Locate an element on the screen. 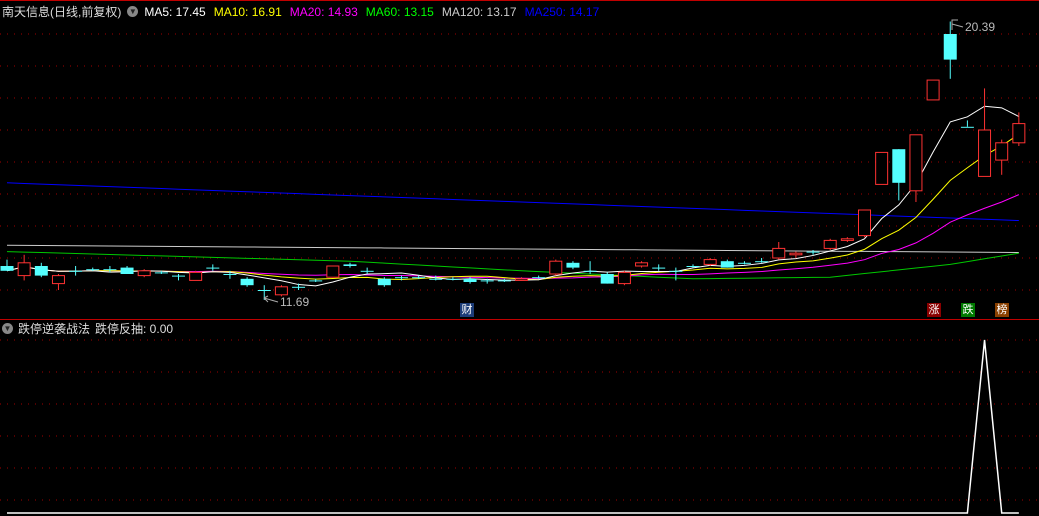  high-annotation: 20.39 is located at coordinates (973, 26).